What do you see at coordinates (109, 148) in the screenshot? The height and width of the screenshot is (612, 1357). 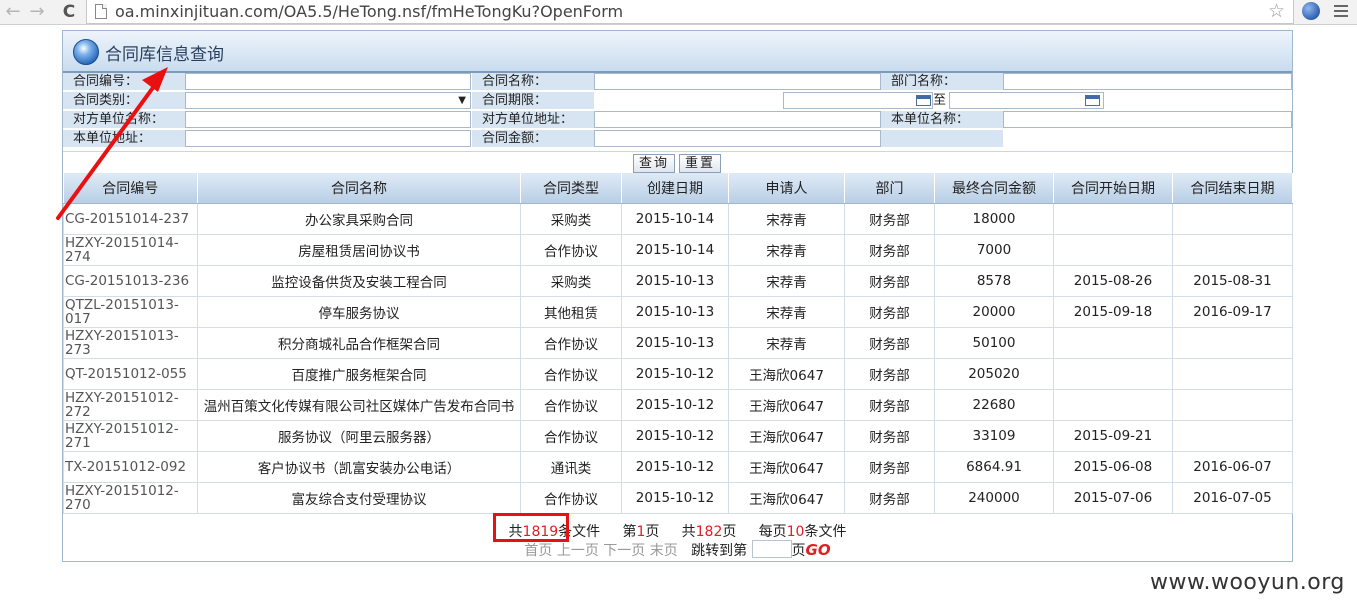 I see `arrow-shaft` at bounding box center [109, 148].